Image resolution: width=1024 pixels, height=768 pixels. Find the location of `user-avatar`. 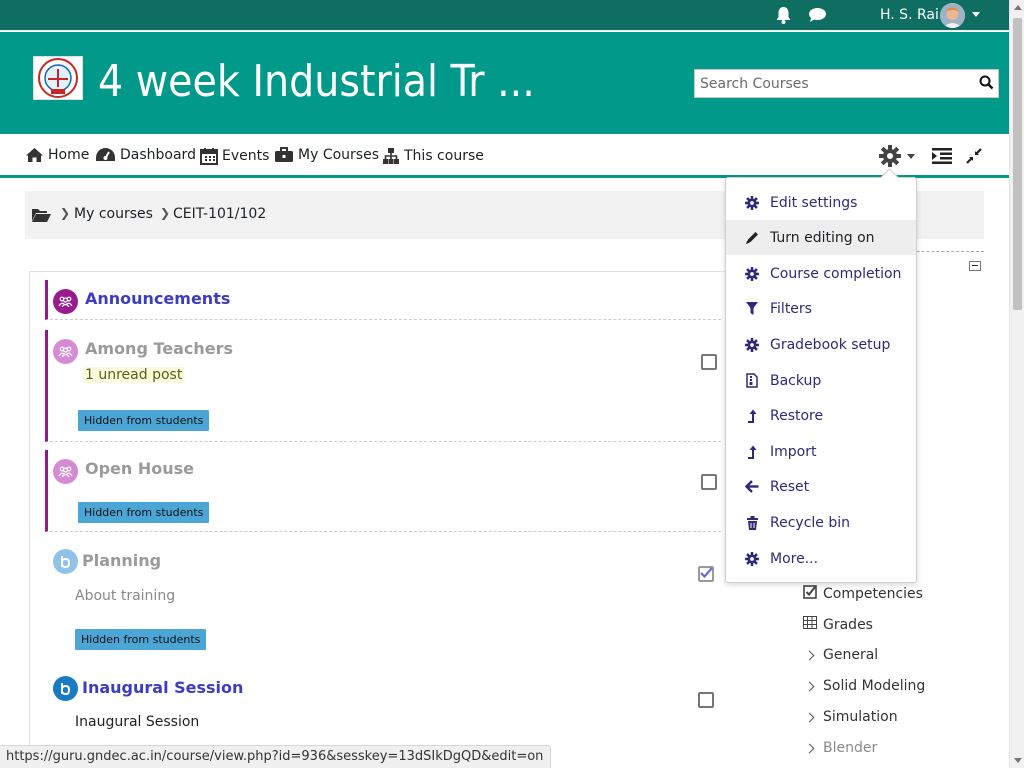

user-avatar is located at coordinates (952, 15).